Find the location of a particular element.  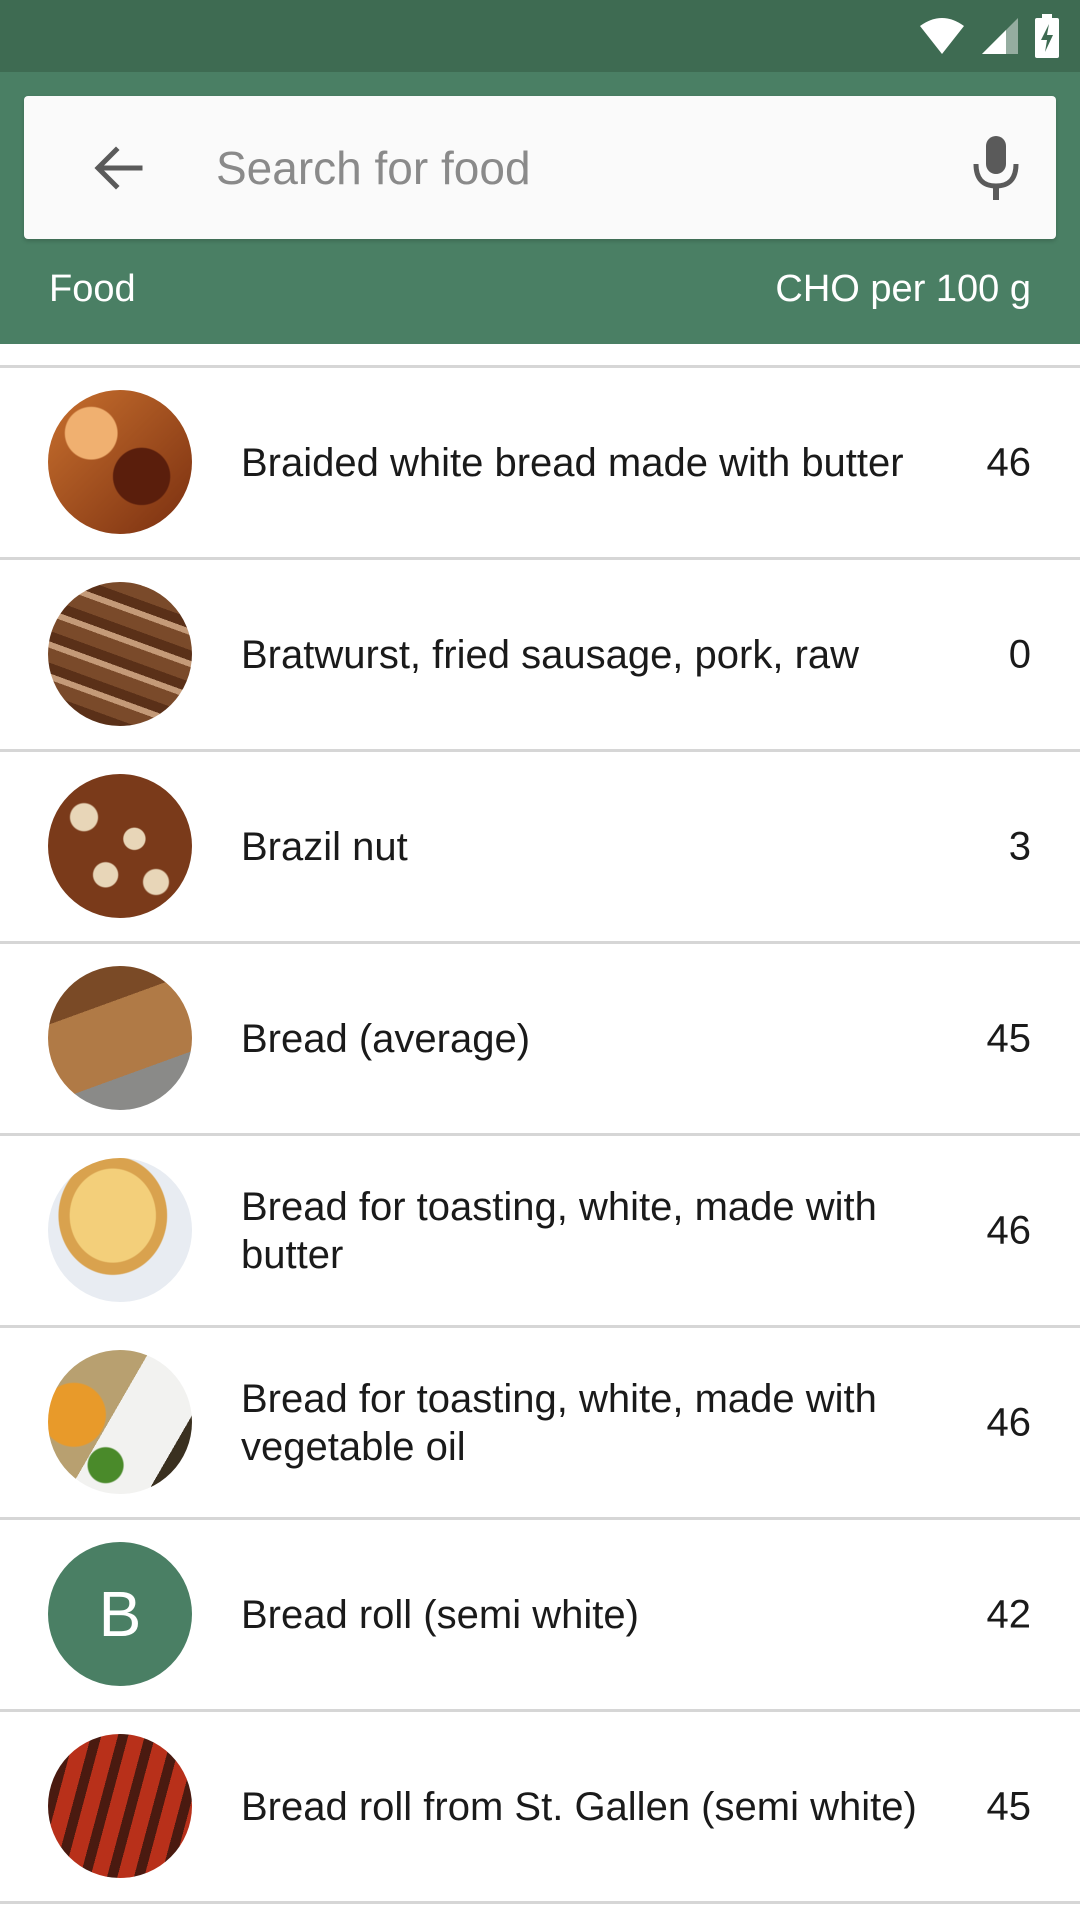

letter-avatar: B is located at coordinates (120, 1614).